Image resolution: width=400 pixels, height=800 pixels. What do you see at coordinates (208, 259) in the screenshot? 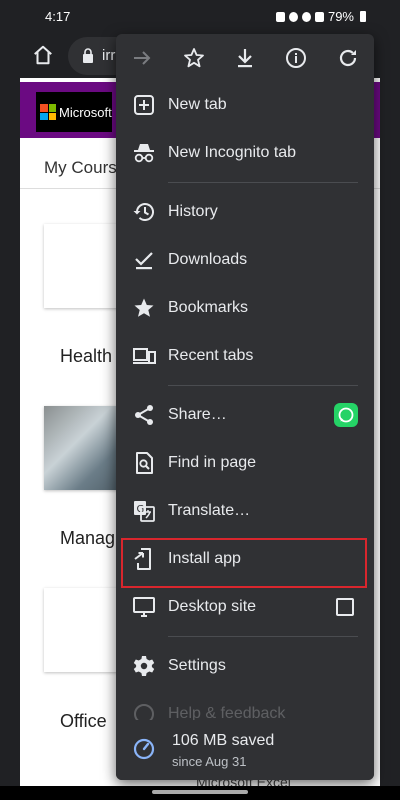
I see `menu-item-label: Downloads` at bounding box center [208, 259].